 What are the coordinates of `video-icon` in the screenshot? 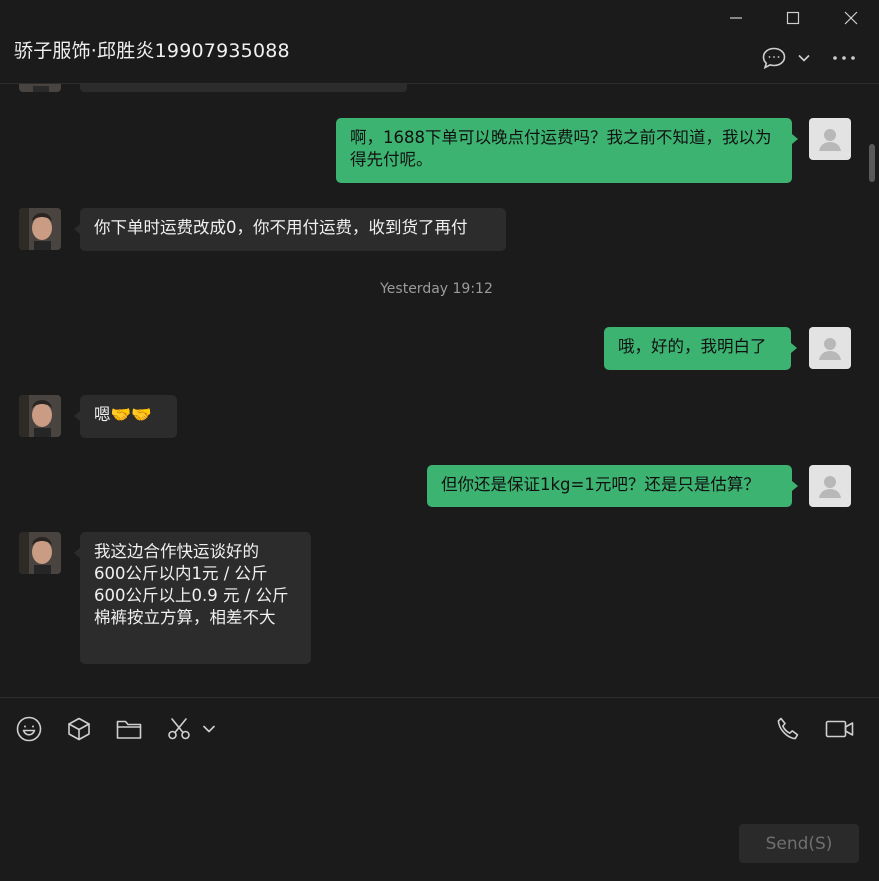 It's located at (839, 729).